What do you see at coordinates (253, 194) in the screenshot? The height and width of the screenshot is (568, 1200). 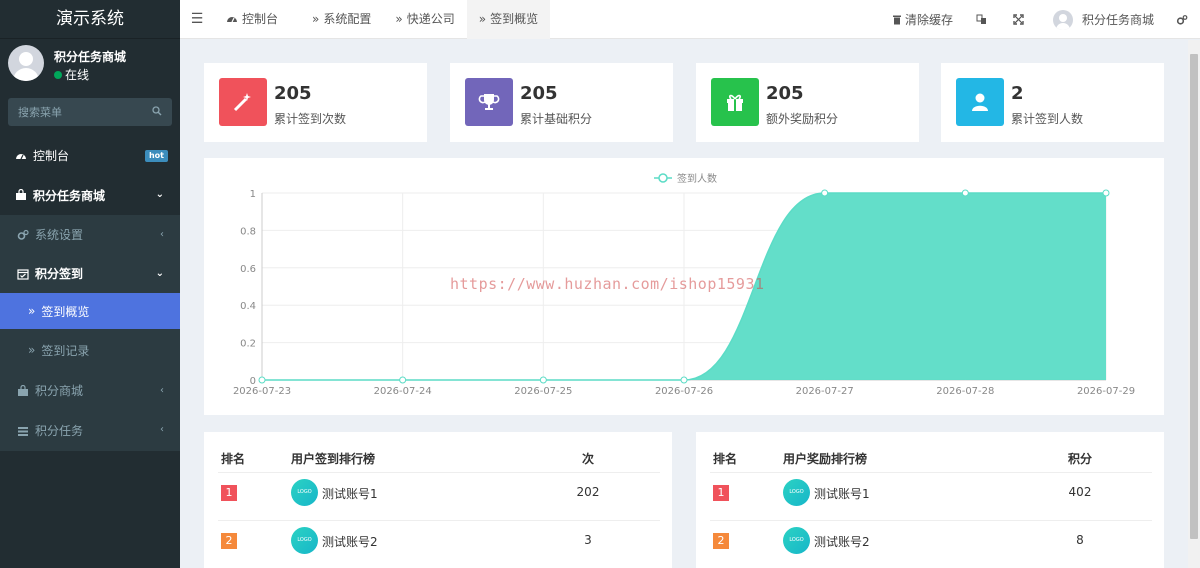 I see `y-tick-label: 1` at bounding box center [253, 194].